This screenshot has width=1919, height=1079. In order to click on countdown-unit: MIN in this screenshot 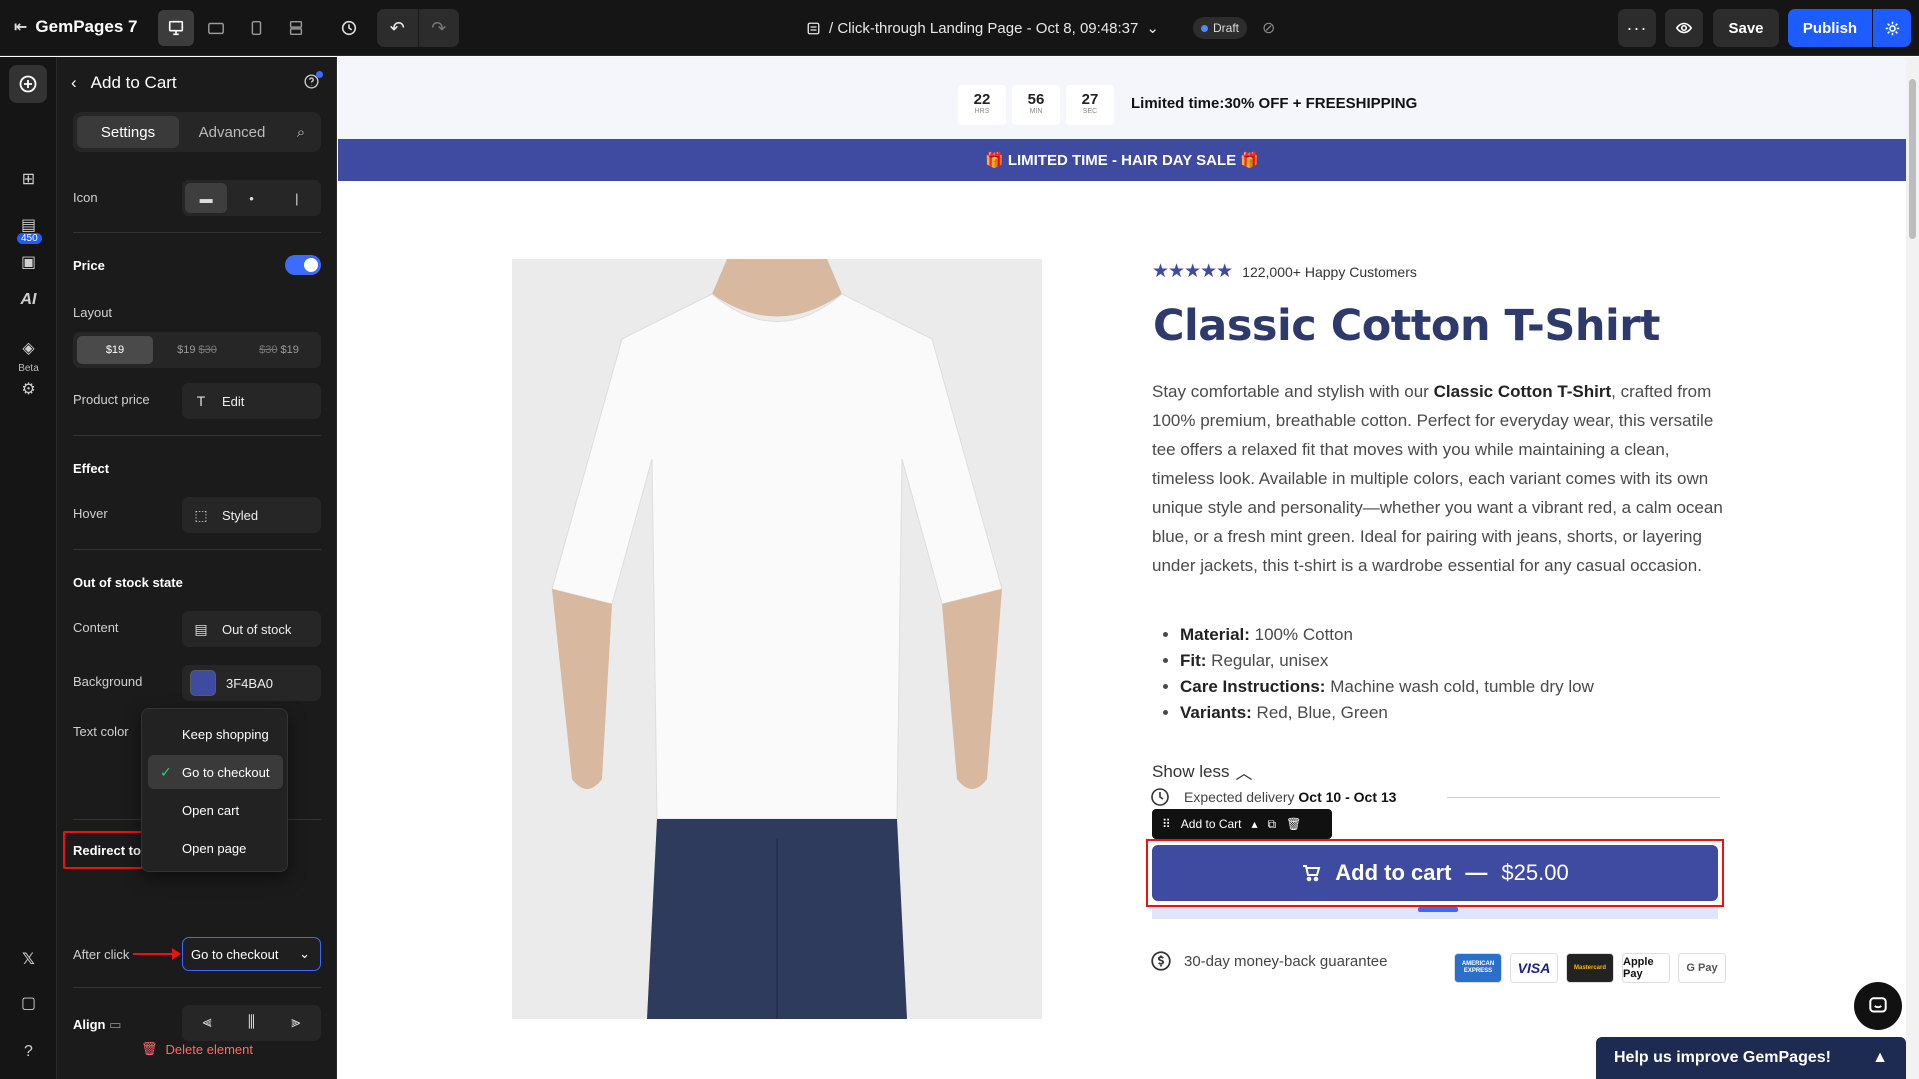, I will do `click(1036, 111)`.